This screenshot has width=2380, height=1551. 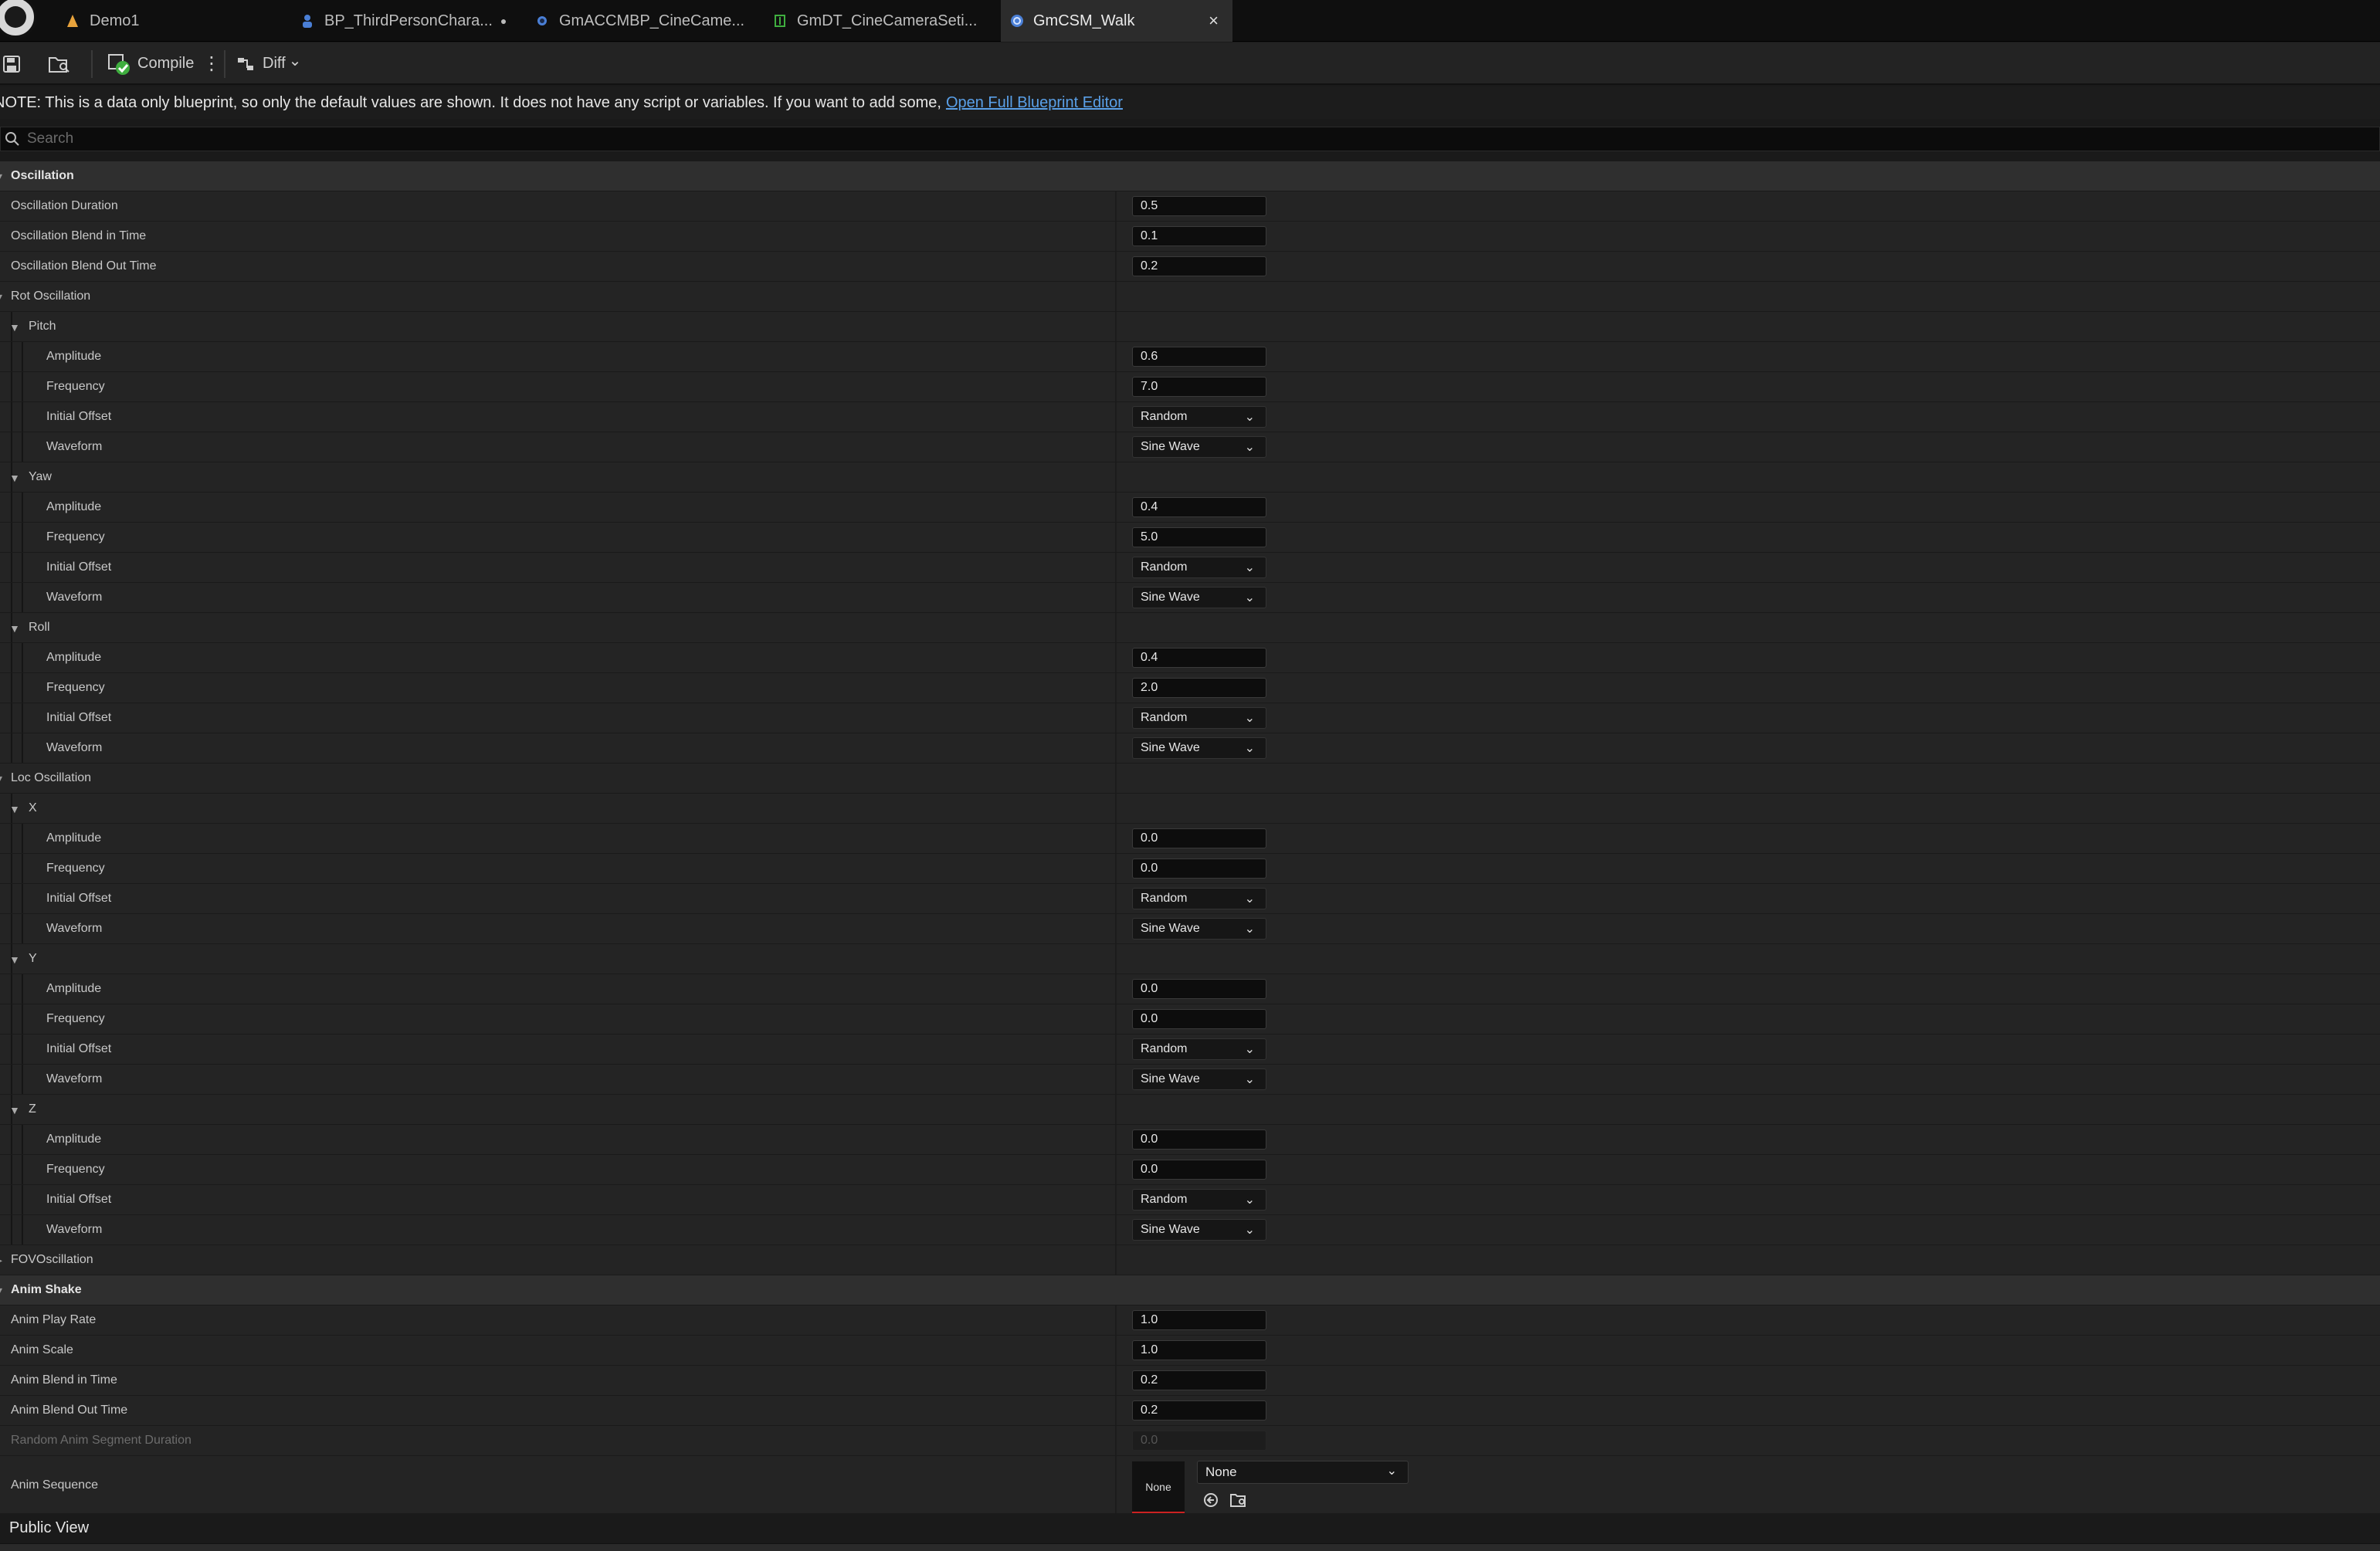 I want to click on struct-rot-roll: ▼ Roll, so click(x=1190, y=628).